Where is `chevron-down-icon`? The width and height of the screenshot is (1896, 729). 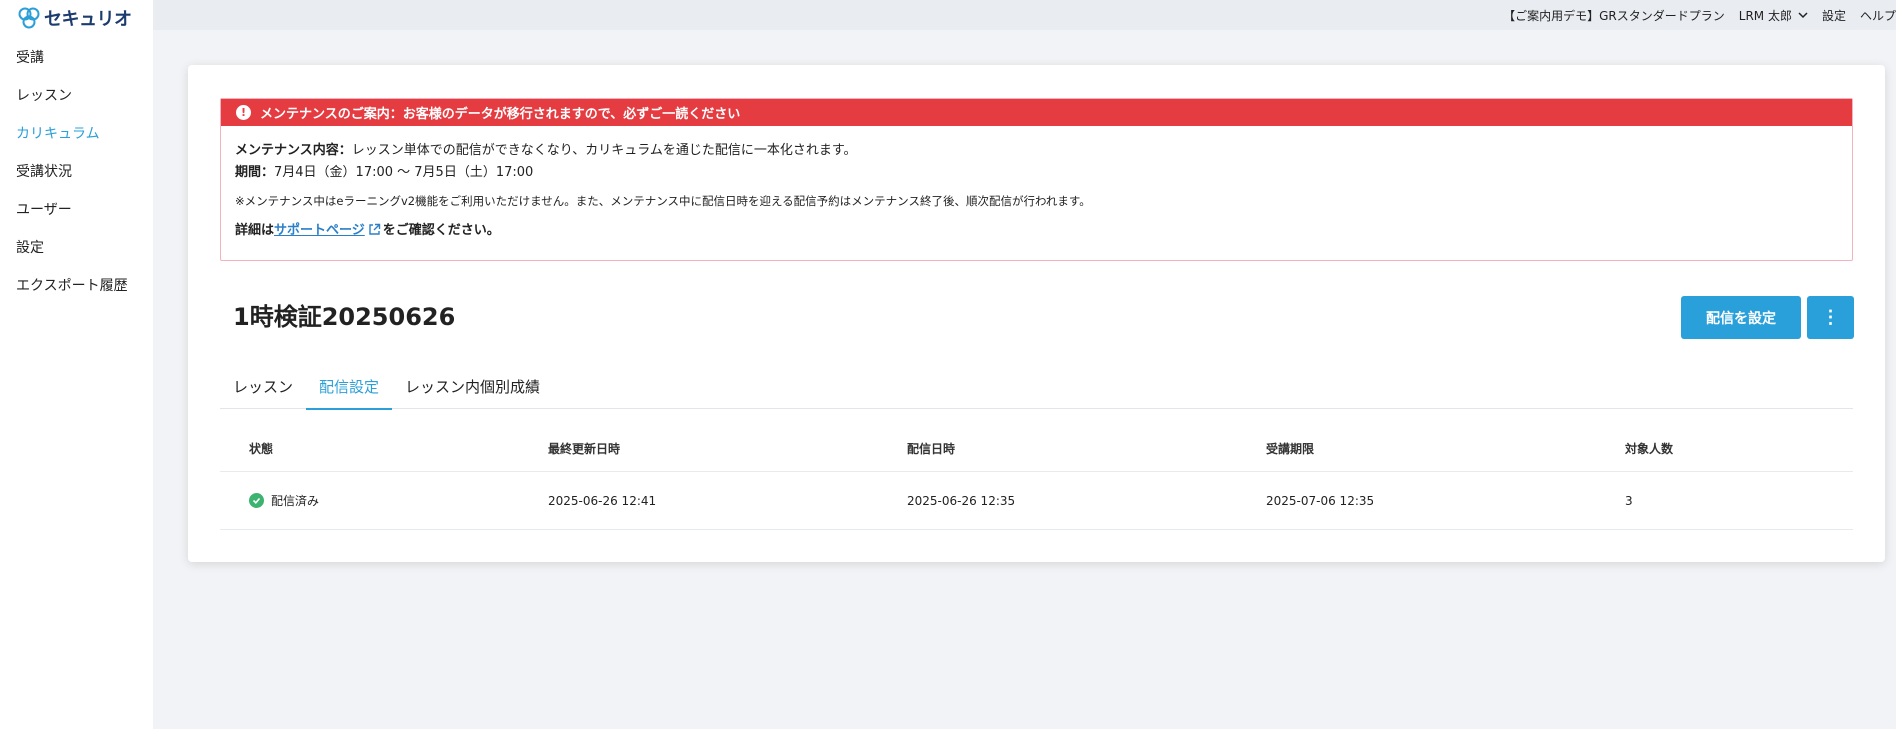 chevron-down-icon is located at coordinates (1803, 15).